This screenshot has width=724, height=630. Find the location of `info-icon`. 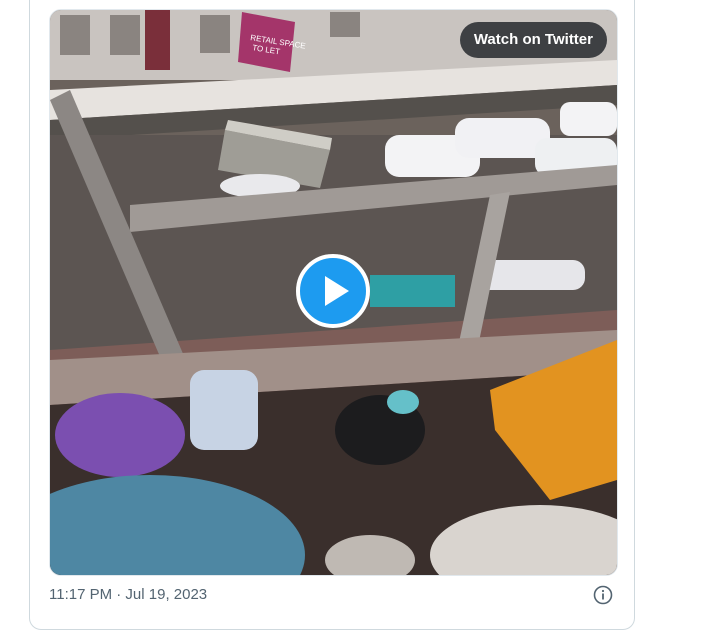

info-icon is located at coordinates (603, 595).